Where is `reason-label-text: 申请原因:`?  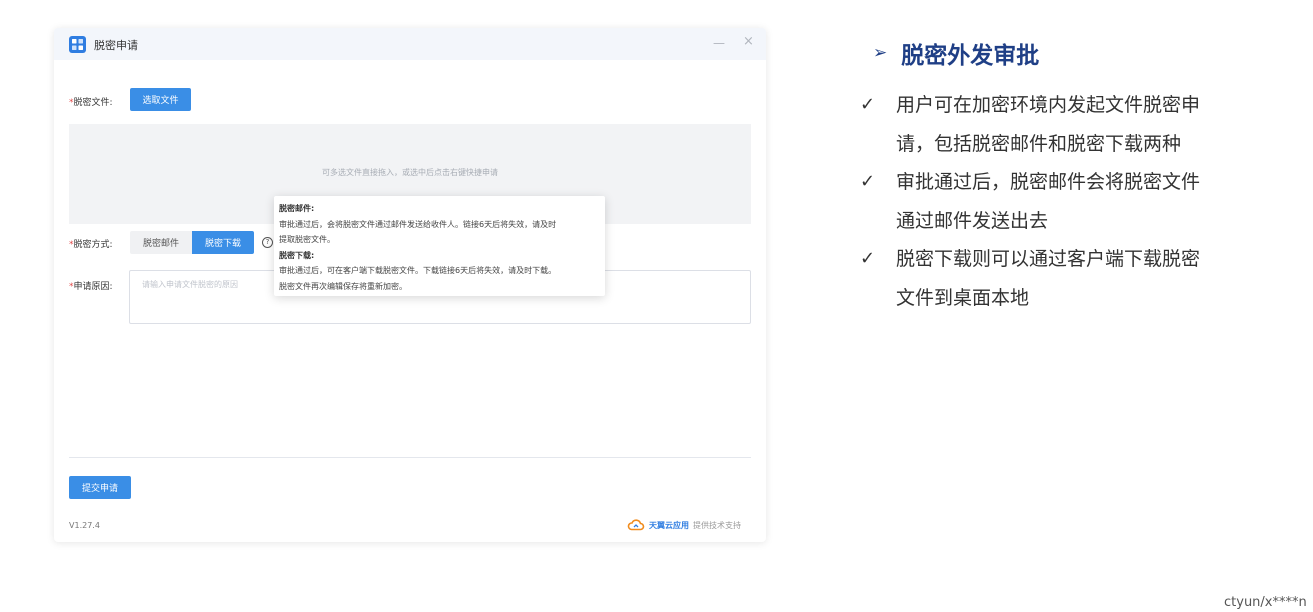
reason-label-text: 申请原因: is located at coordinates (93, 287).